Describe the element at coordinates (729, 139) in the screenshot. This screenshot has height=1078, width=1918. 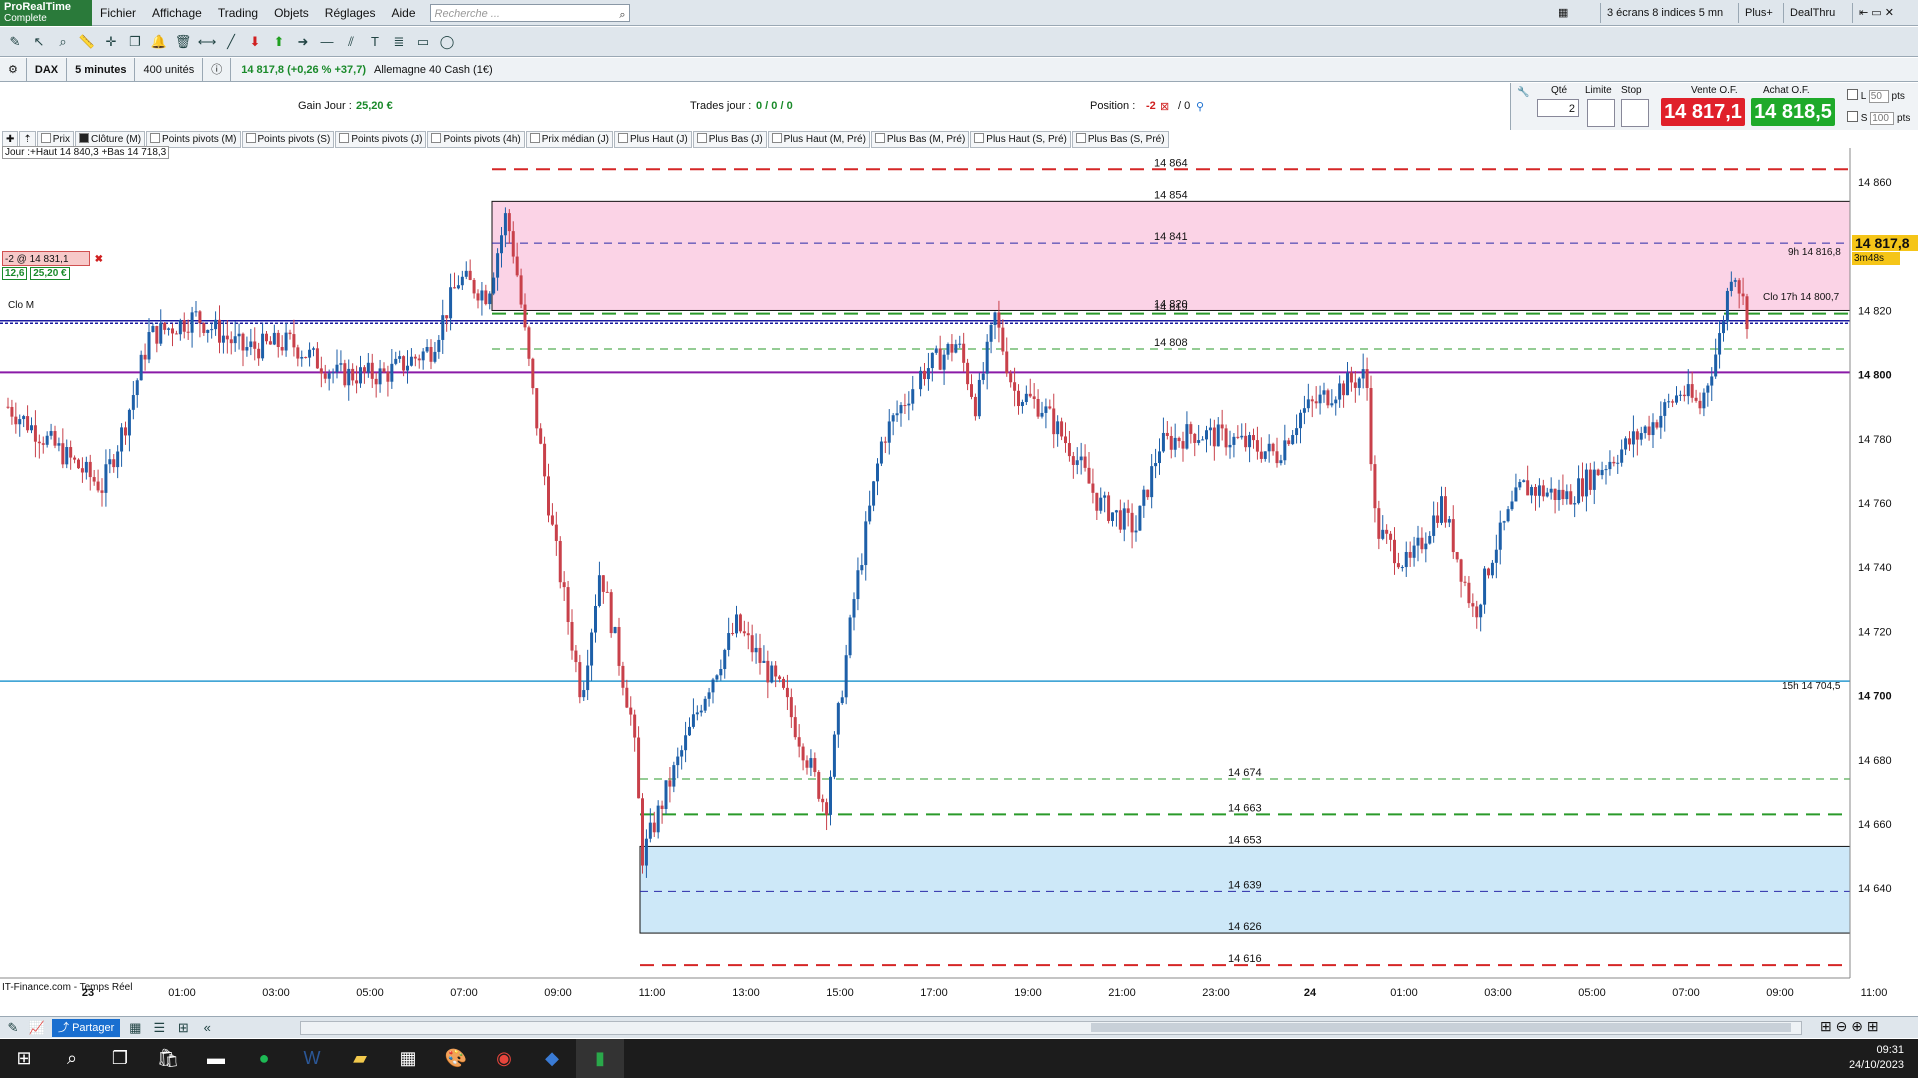
I see `indicator-tab: Plus Bas (J)` at that location.